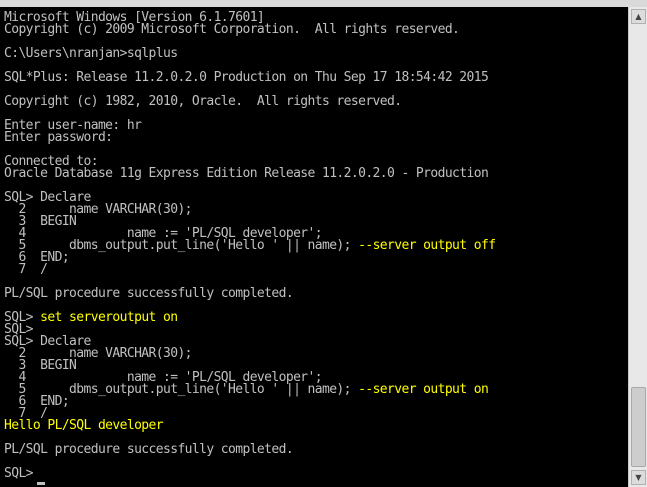 The image size is (647, 487). What do you see at coordinates (249, 137) in the screenshot?
I see `console-line: Enter password:` at bounding box center [249, 137].